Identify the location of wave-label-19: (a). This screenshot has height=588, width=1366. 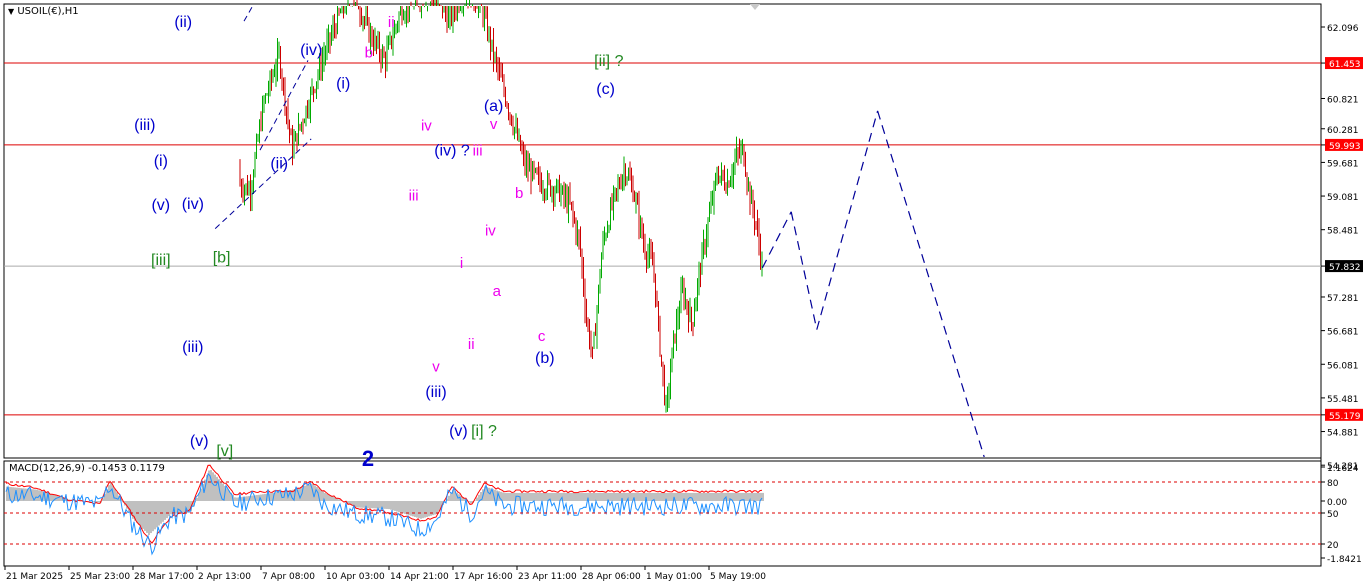
(494, 106).